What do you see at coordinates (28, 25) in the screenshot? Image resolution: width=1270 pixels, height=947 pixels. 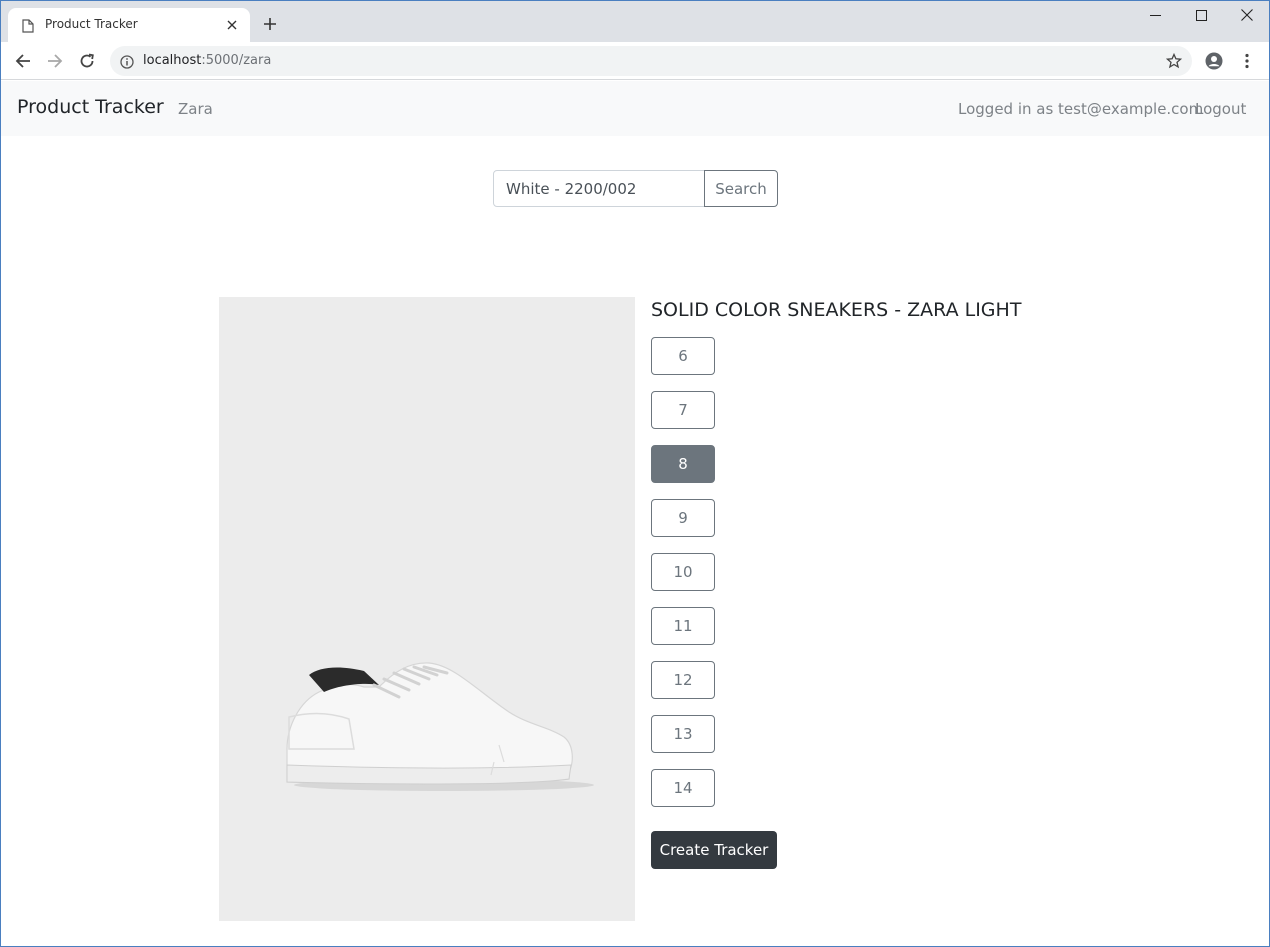 I see `page-icon` at bounding box center [28, 25].